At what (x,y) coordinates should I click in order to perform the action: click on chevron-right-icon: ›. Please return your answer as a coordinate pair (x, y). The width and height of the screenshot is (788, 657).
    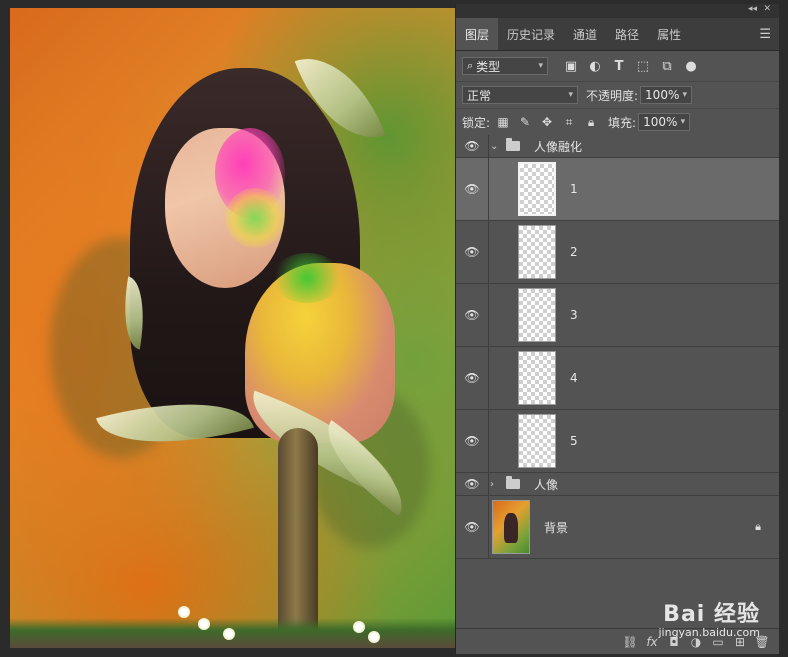
    Looking at the image, I should click on (496, 484).